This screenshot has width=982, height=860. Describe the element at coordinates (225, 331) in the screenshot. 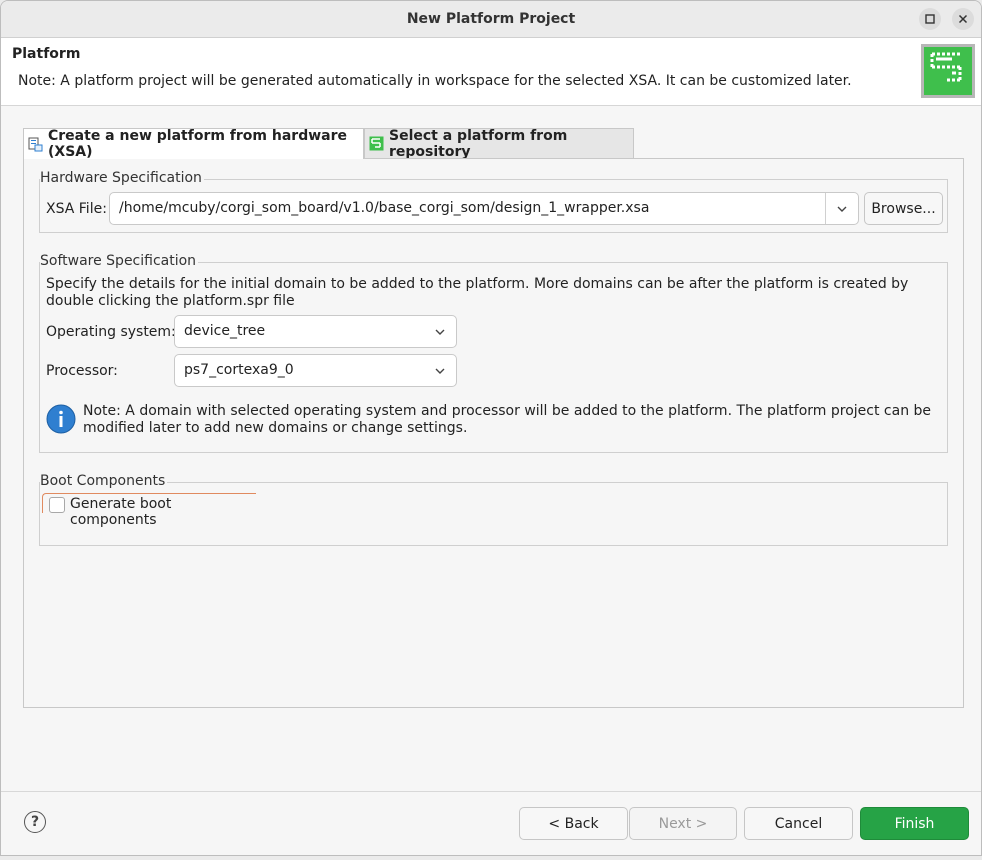

I see `operating-system-value: device_tree` at that location.